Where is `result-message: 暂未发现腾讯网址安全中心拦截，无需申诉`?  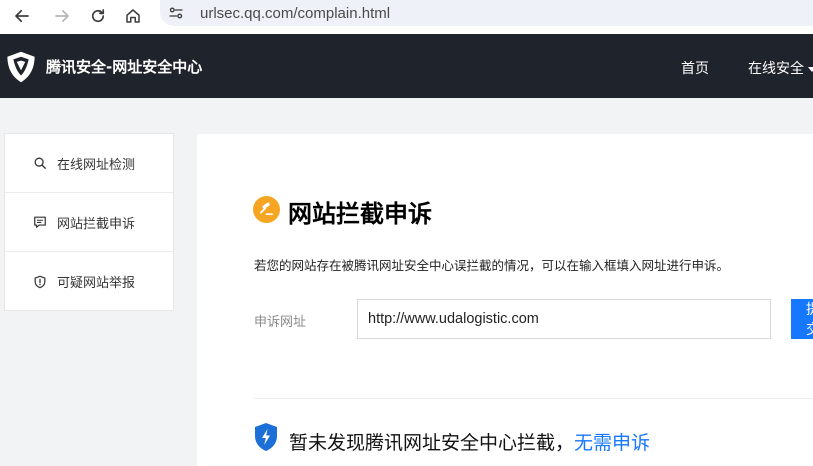 result-message: 暂未发现腾讯网址安全中心拦截，无需申诉 is located at coordinates (469, 441).